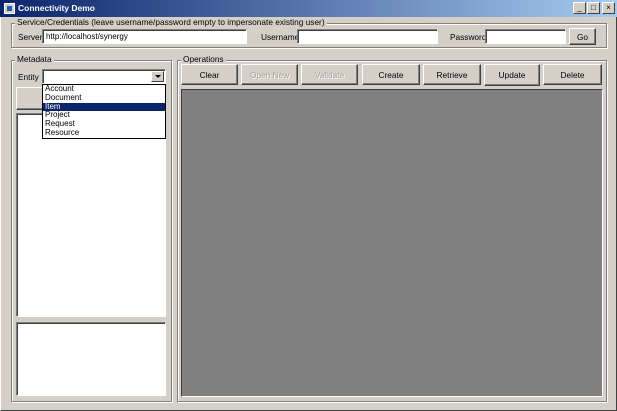  Describe the element at coordinates (30, 37) in the screenshot. I see `server-label: Server` at that location.